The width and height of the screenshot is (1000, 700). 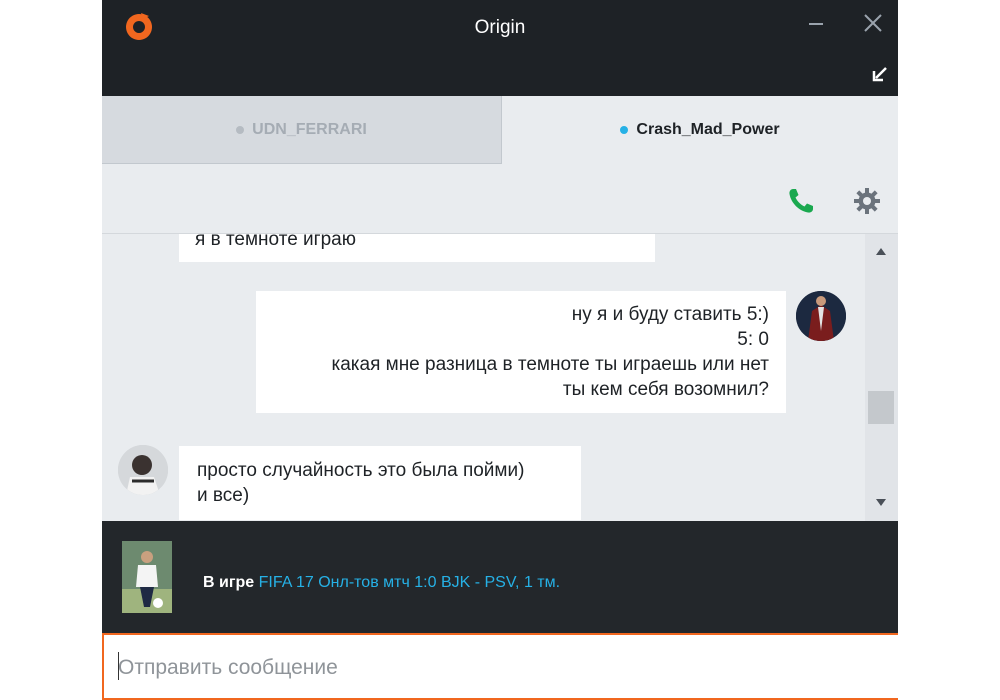 I want to click on message-line: ну я и буду ставить 5:), so click(x=670, y=314).